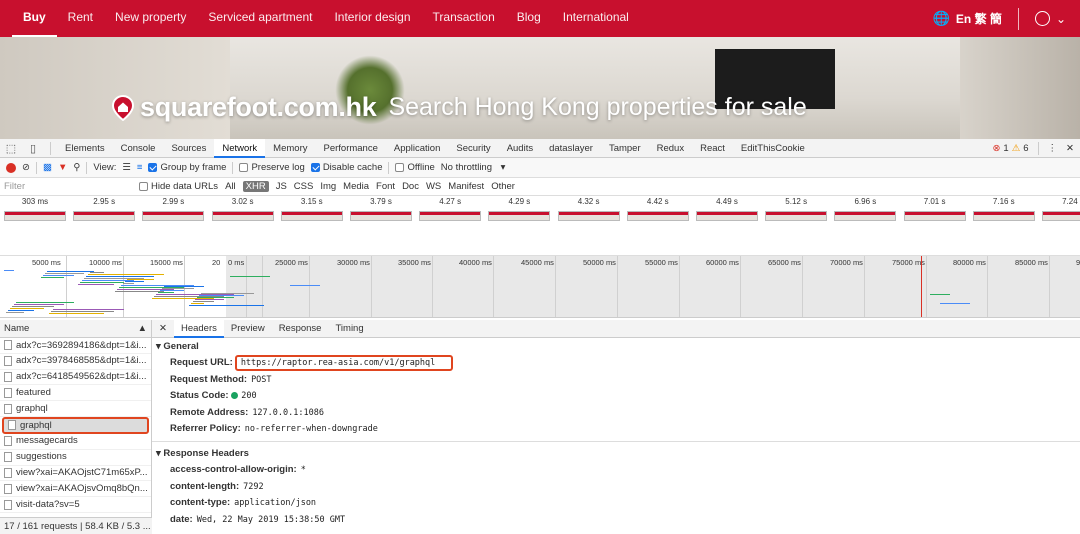 The height and width of the screenshot is (534, 1080). Describe the element at coordinates (520, 148) in the screenshot. I see `tab-audits: Audits` at that location.